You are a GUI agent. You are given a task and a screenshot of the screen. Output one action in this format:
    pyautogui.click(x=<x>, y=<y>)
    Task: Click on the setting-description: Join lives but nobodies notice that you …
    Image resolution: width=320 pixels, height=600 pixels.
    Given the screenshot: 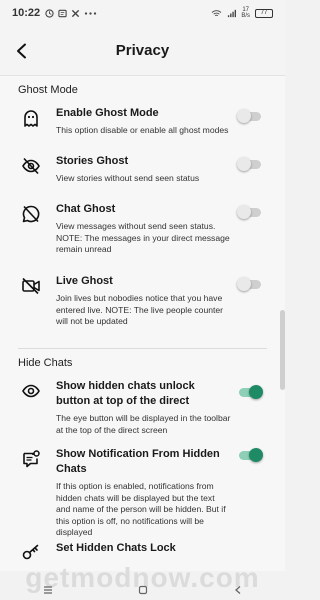 What is the action you would take?
    pyautogui.click(x=140, y=309)
    